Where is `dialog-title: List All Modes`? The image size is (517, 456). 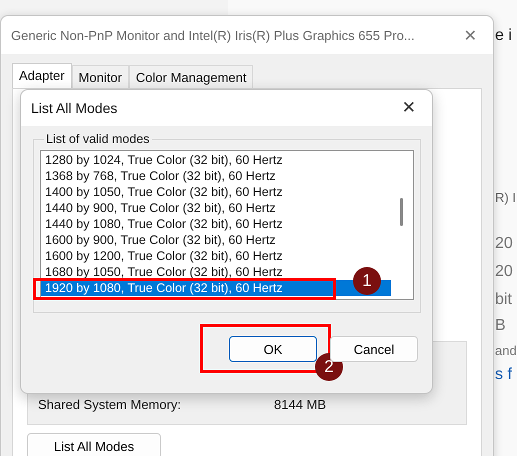 dialog-title: List All Modes is located at coordinates (74, 108).